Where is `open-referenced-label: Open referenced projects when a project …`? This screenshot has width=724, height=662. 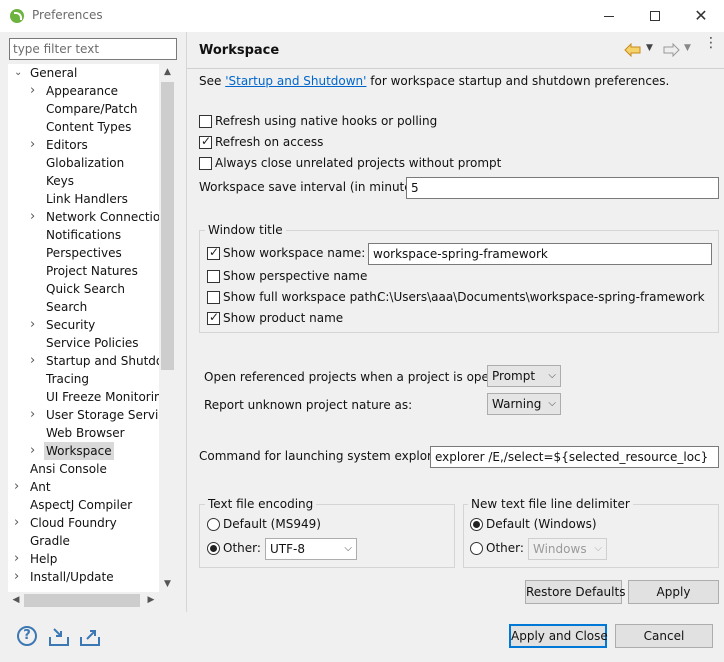
open-referenced-label: Open referenced projects when a project … is located at coordinates (360, 377).